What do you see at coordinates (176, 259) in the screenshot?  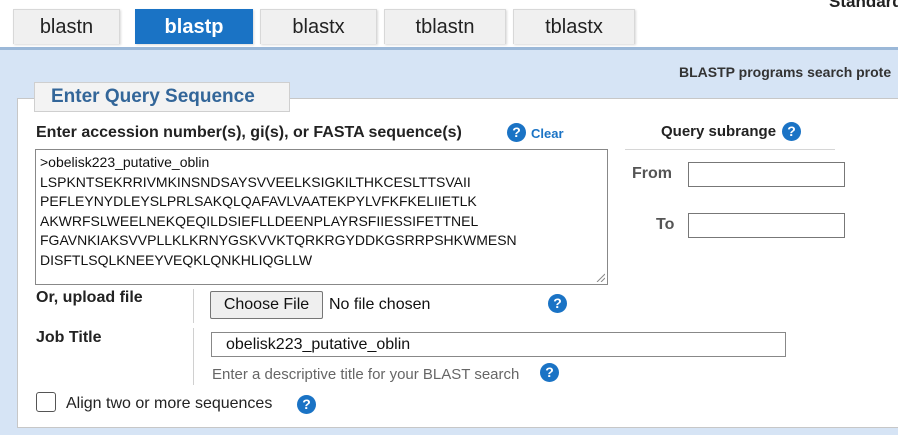 I see `sequence-line: DISFTLSQLKNEEYVEQKLQNKHLIQGLLW` at bounding box center [176, 259].